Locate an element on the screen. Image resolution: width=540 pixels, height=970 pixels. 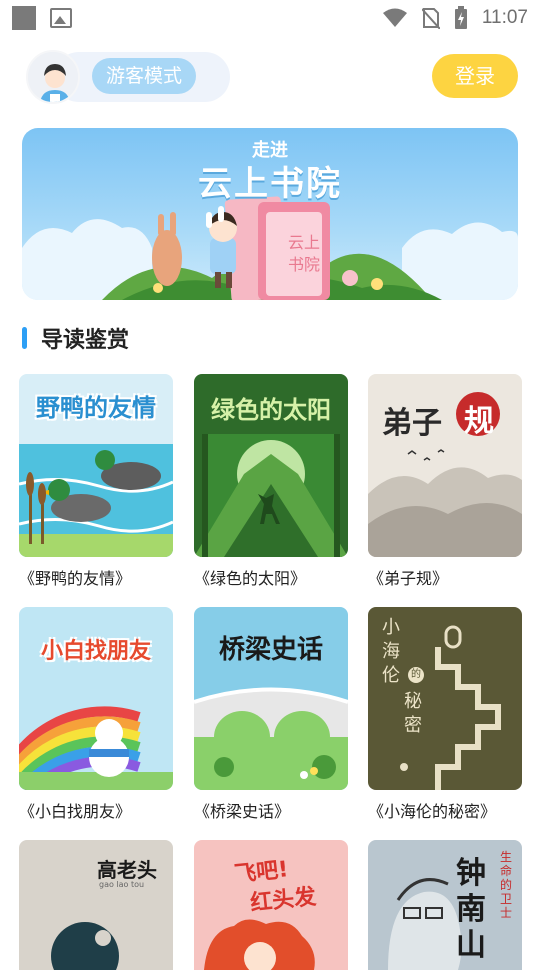
wifi-icon is located at coordinates (394, 17).